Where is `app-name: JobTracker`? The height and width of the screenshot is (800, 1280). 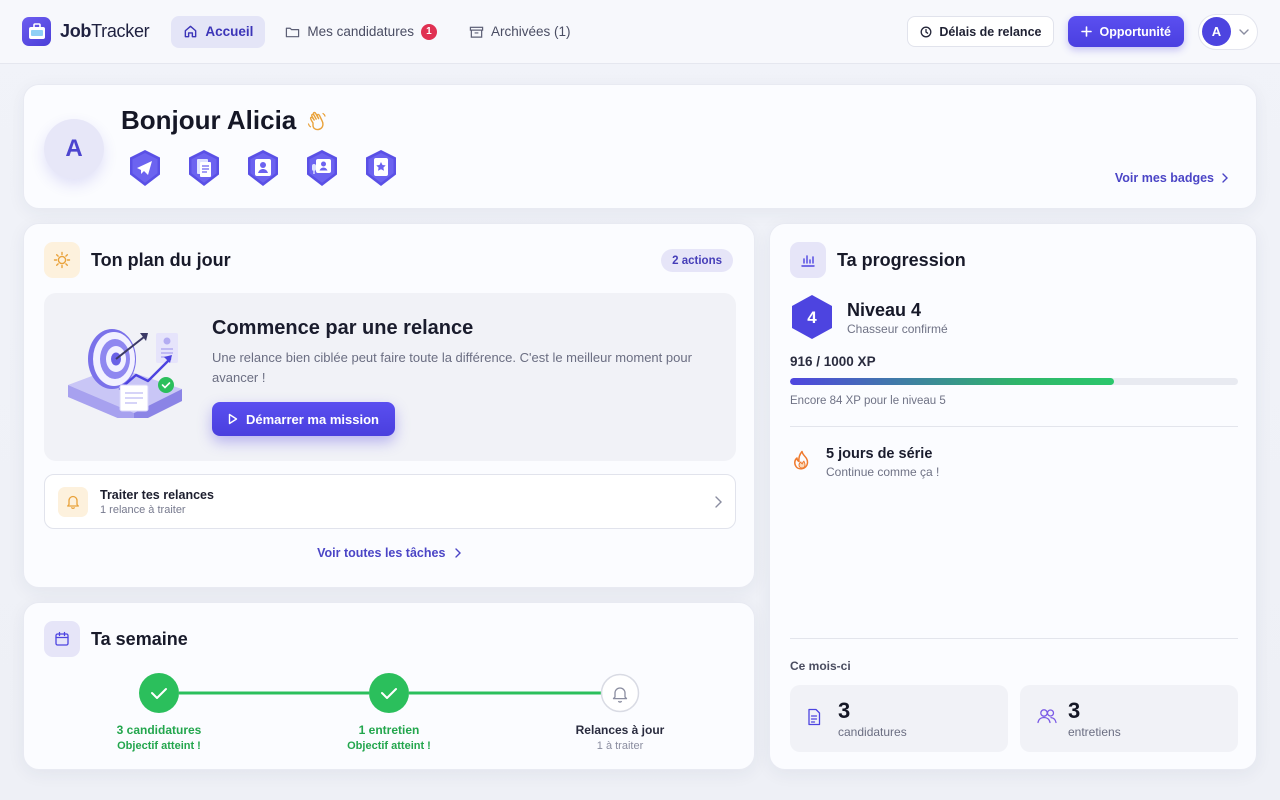
app-name: JobTracker is located at coordinates (105, 31).